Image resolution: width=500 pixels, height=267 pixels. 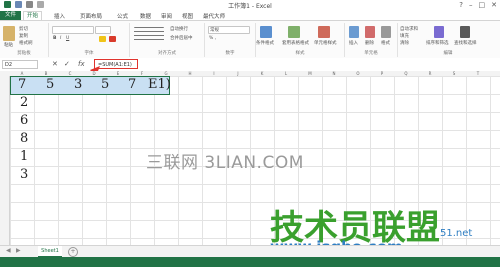 I want to click on tab-data: 数据, so click(x=145, y=16).